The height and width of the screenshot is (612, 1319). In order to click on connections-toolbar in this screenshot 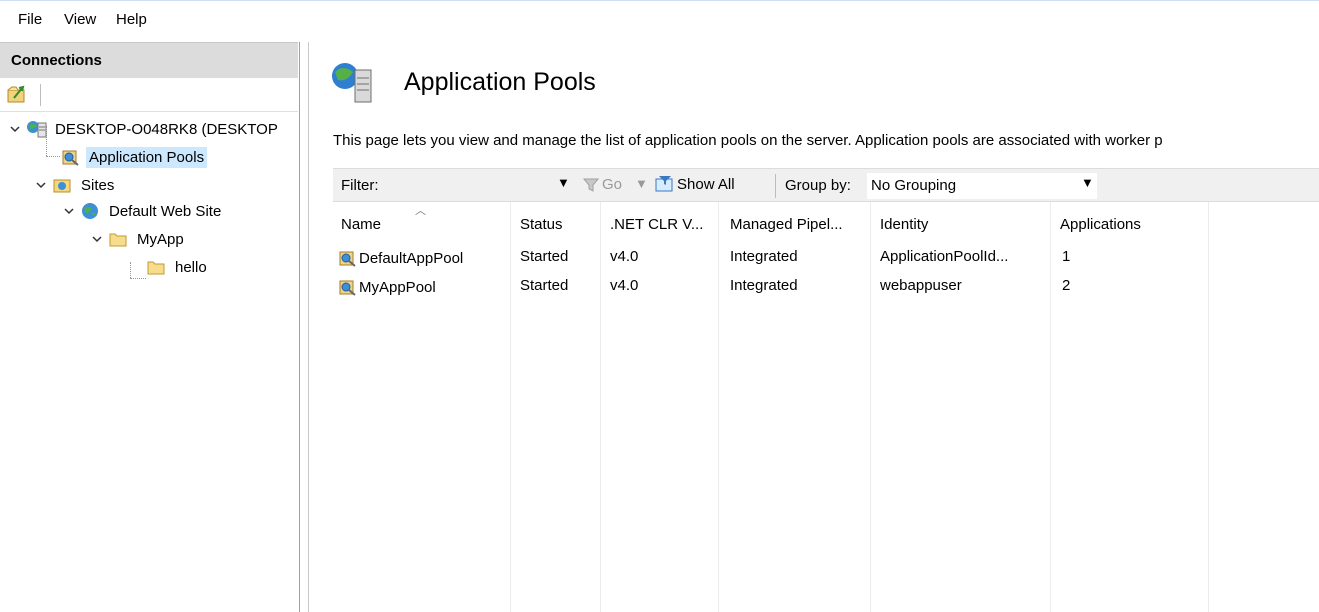, I will do `click(149, 95)`.